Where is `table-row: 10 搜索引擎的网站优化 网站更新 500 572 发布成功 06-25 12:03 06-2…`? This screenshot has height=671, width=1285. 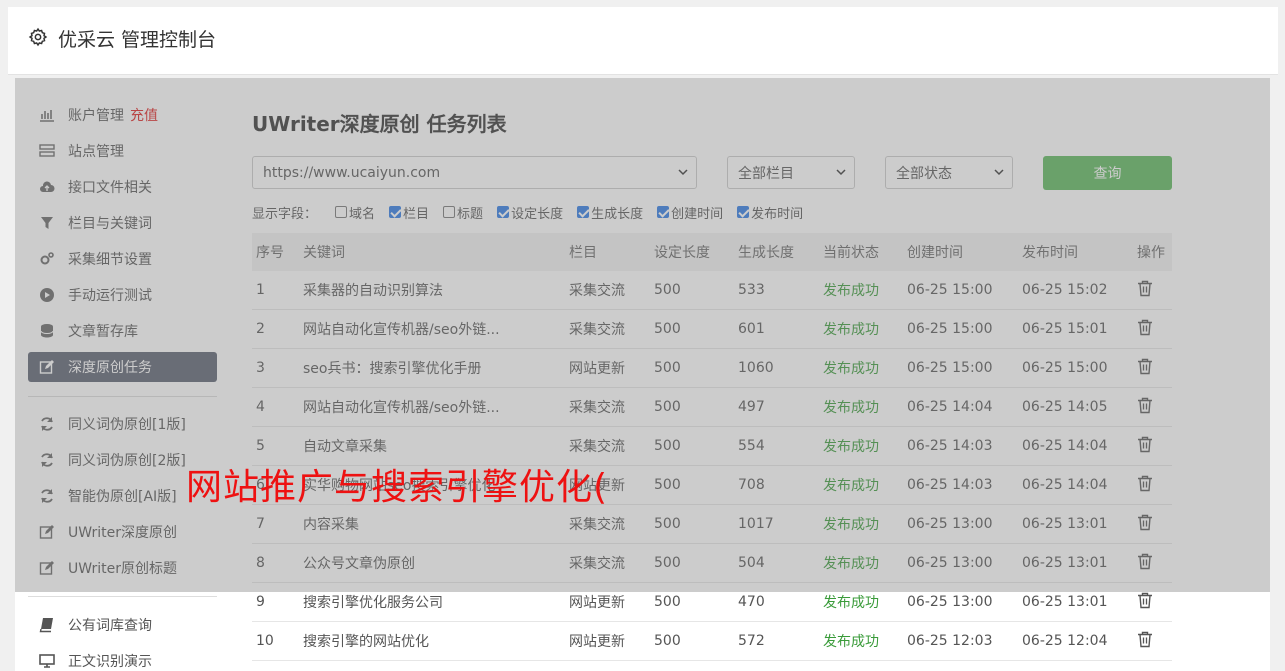 table-row: 10 搜索引擎的网站优化 网站更新 500 572 发布成功 06-25 12:03 06-2… is located at coordinates (712, 641).